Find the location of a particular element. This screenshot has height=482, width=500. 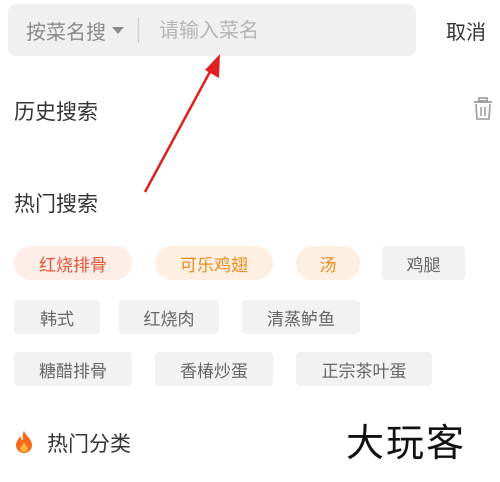

watermark: 大玩客 is located at coordinates (406, 443).